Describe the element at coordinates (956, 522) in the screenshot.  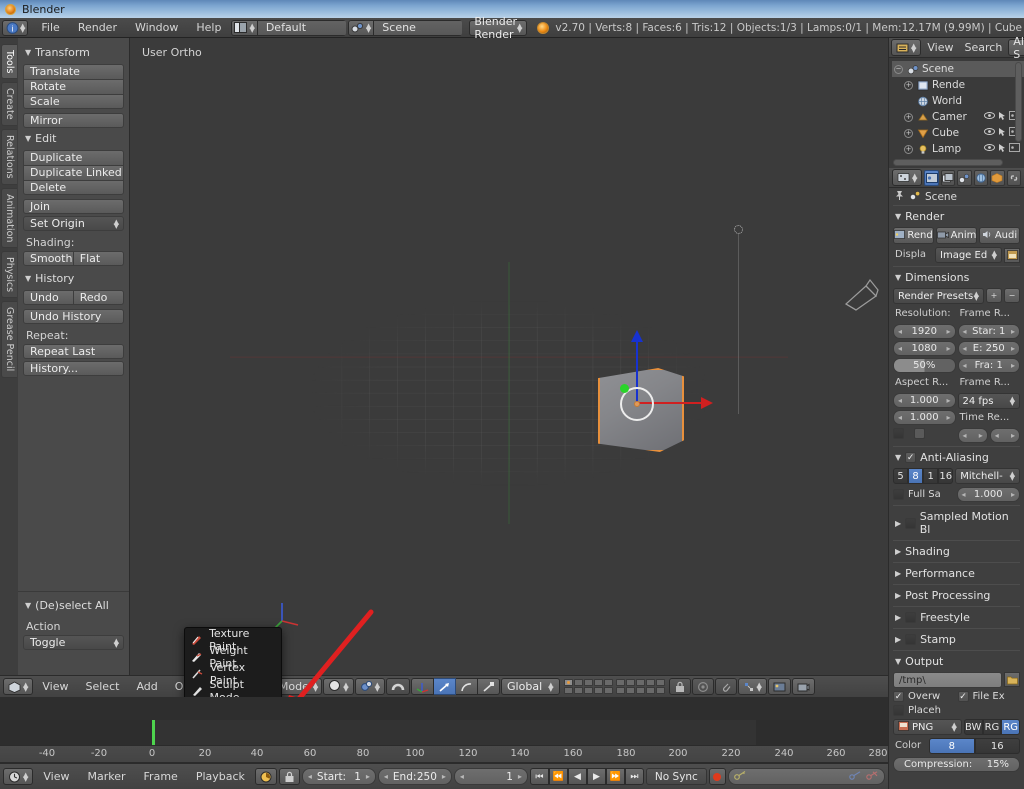
I see `sampled-motion-blur-header: ▶ Sampled Motion Bl` at that location.